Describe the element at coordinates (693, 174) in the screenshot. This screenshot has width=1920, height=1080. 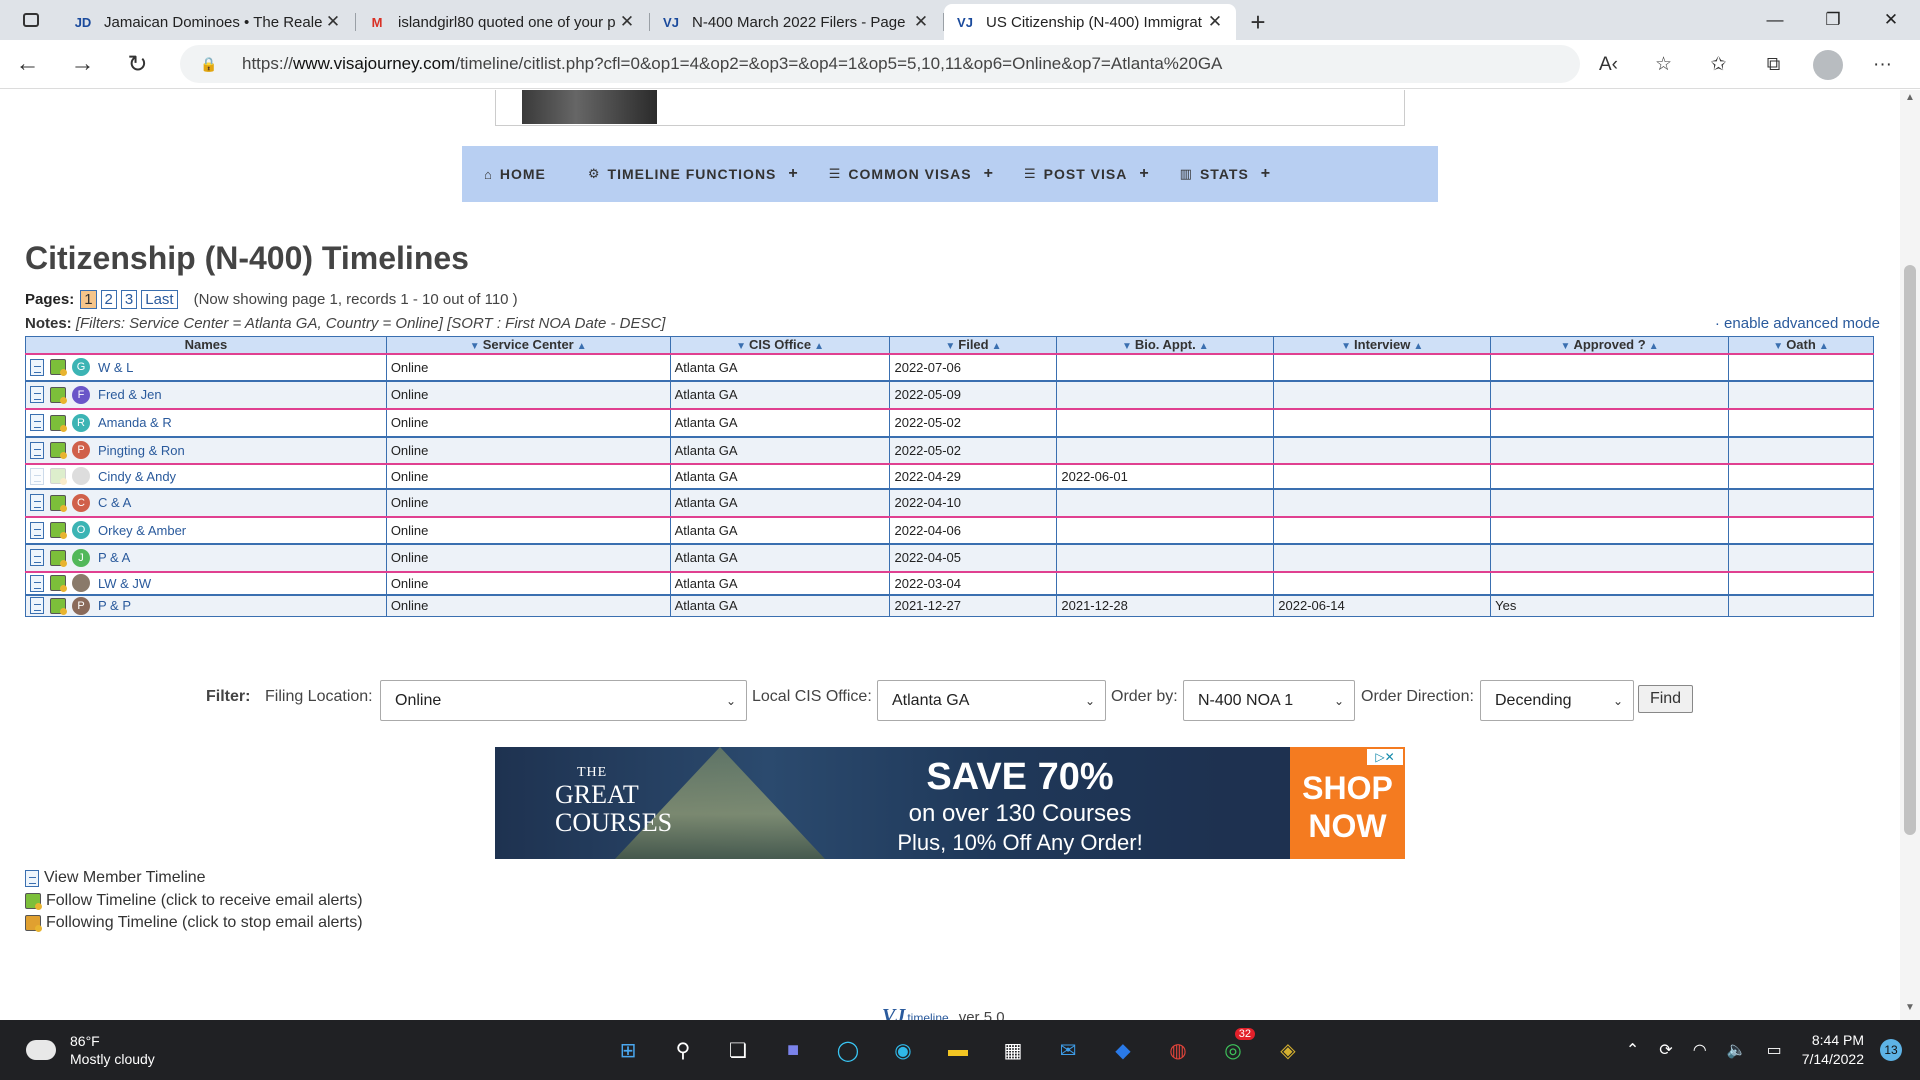
I see `nav-item-timeline-functions: ⚙ TIMELINE FUNCTIONS +` at that location.